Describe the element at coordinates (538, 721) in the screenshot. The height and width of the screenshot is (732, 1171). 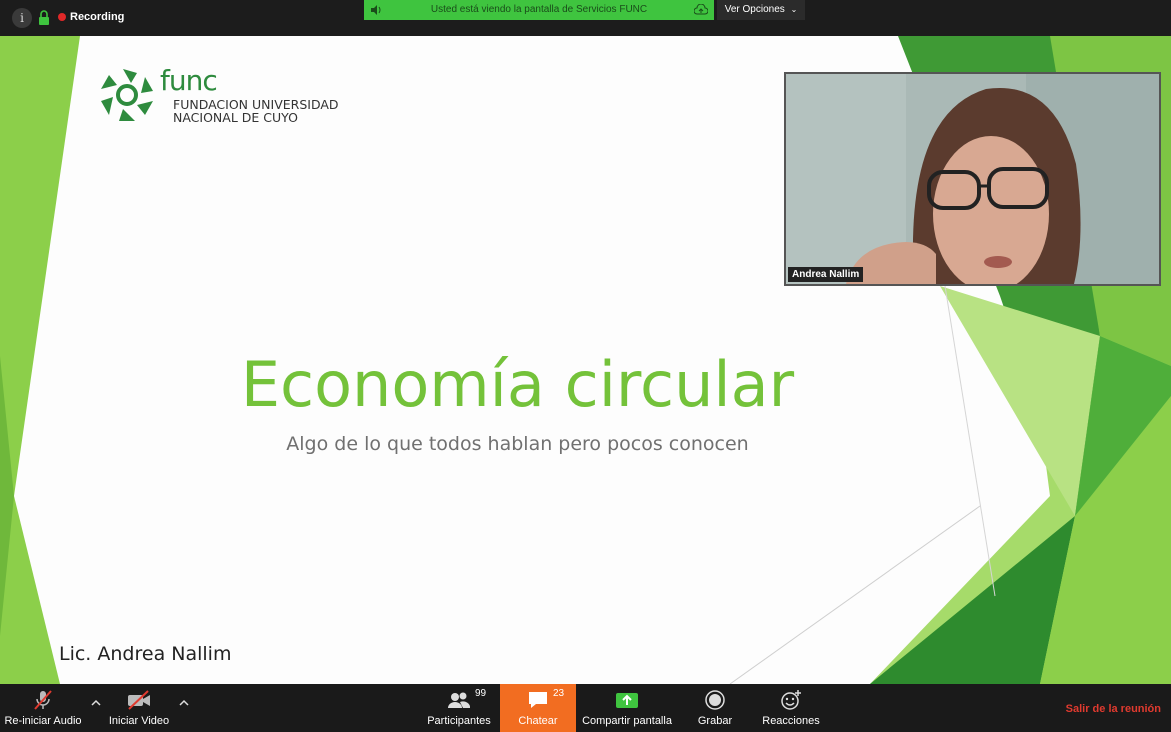
I see `chat-label: Chatear` at that location.